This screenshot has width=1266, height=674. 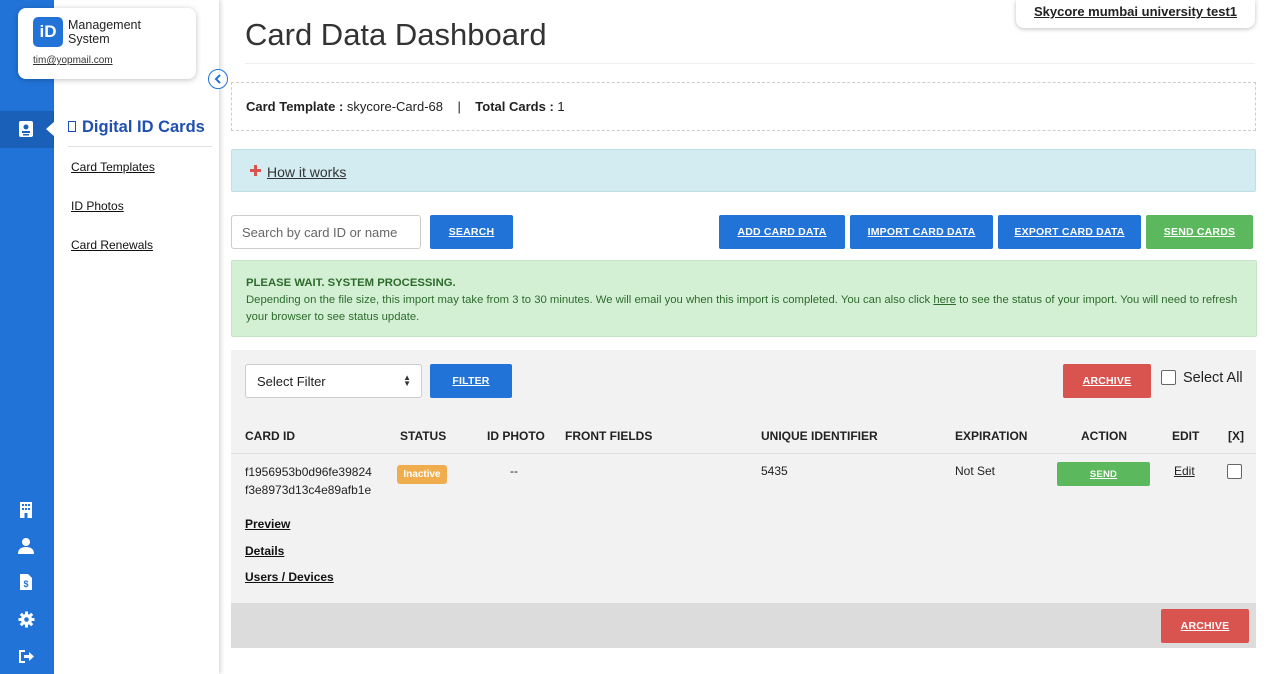 I want to click on filter-button: FILTER, so click(x=471, y=381).